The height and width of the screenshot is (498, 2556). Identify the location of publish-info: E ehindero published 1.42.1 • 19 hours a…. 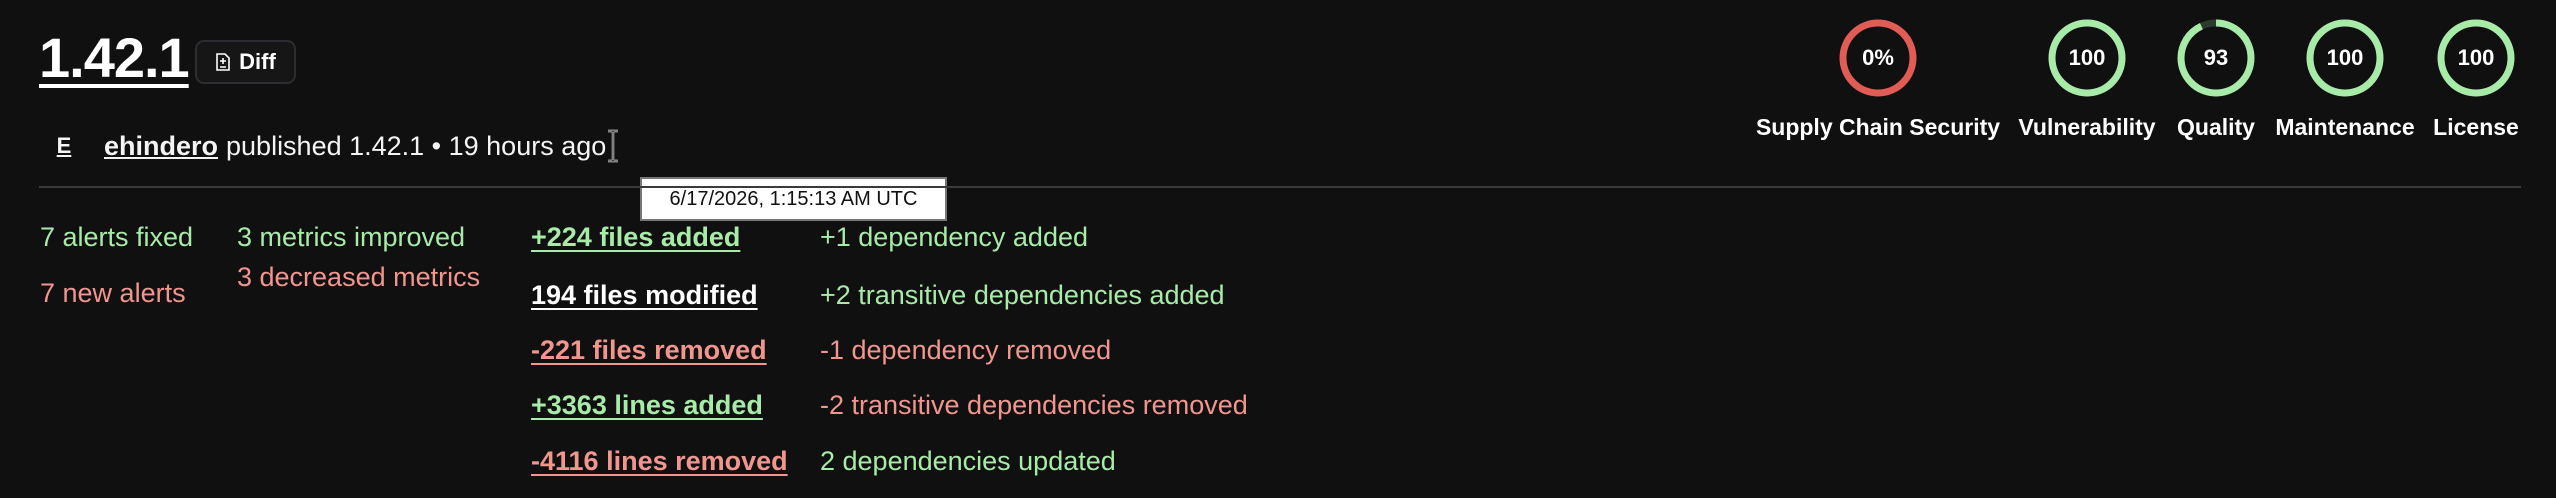
(336, 146).